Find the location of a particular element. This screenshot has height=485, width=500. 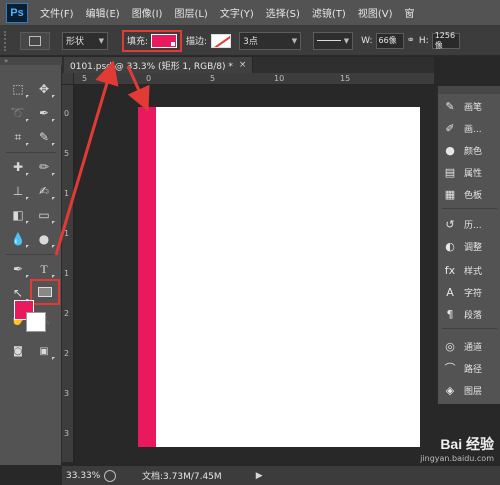

close-icon: × is located at coordinates (243, 65).